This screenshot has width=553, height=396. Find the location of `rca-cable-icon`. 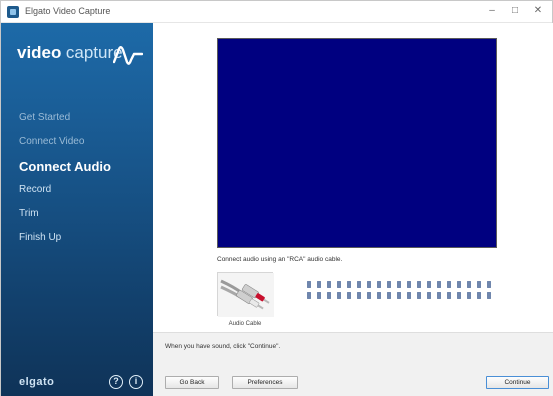

rca-cable-icon is located at coordinates (246, 295).